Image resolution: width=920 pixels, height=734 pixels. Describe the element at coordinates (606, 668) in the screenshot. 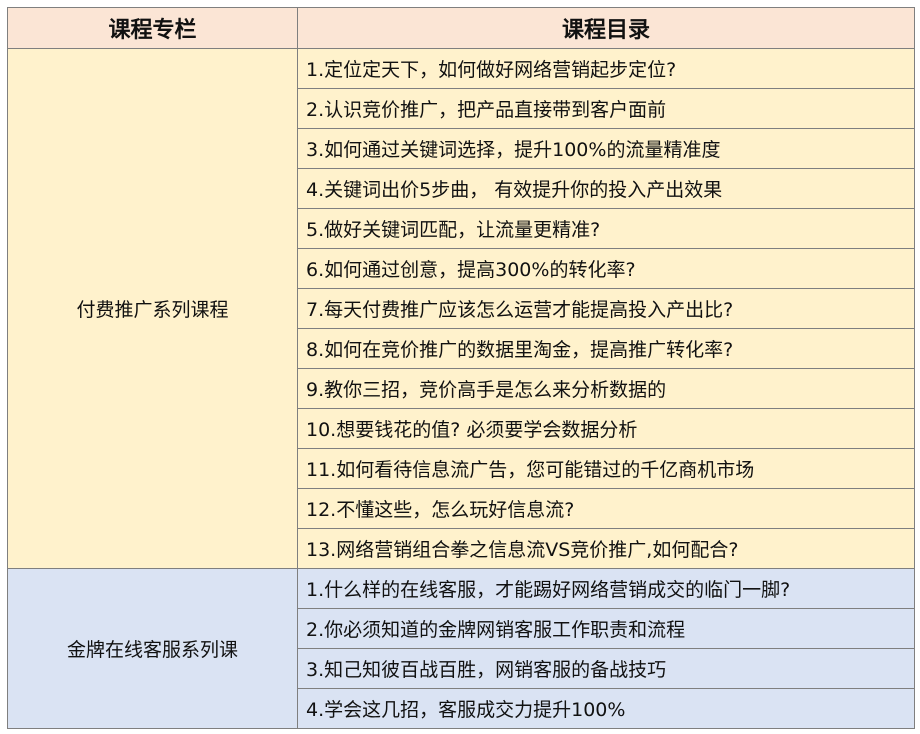

I see `course-item: 3.知己知彼百战百胜，网销客服的备战技巧` at that location.